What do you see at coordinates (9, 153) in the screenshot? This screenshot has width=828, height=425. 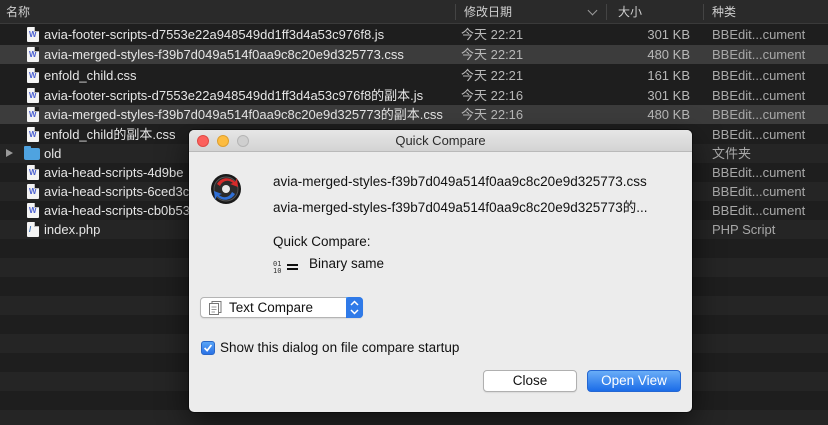 I see `disclosure-triangle-icon` at bounding box center [9, 153].